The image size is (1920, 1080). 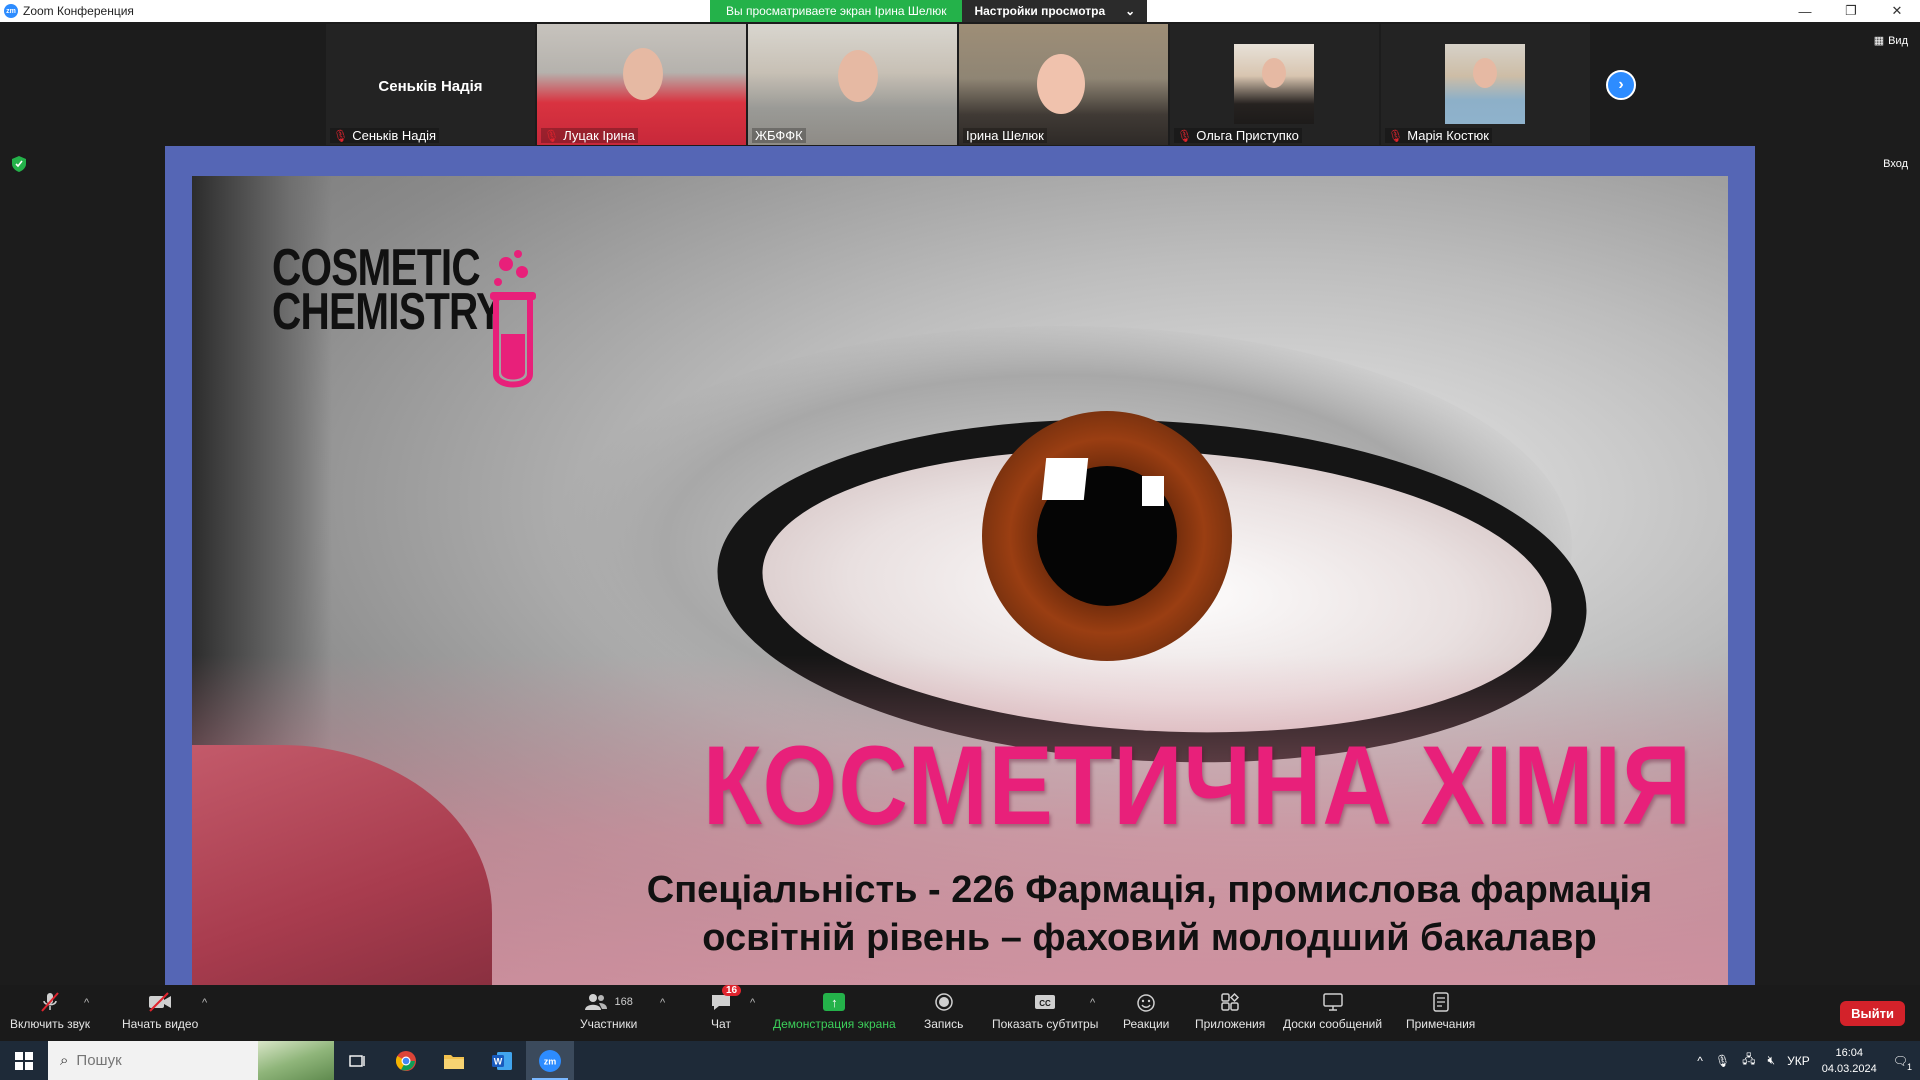 What do you see at coordinates (609, 1024) in the screenshot?
I see `participants-label: Участники` at bounding box center [609, 1024].